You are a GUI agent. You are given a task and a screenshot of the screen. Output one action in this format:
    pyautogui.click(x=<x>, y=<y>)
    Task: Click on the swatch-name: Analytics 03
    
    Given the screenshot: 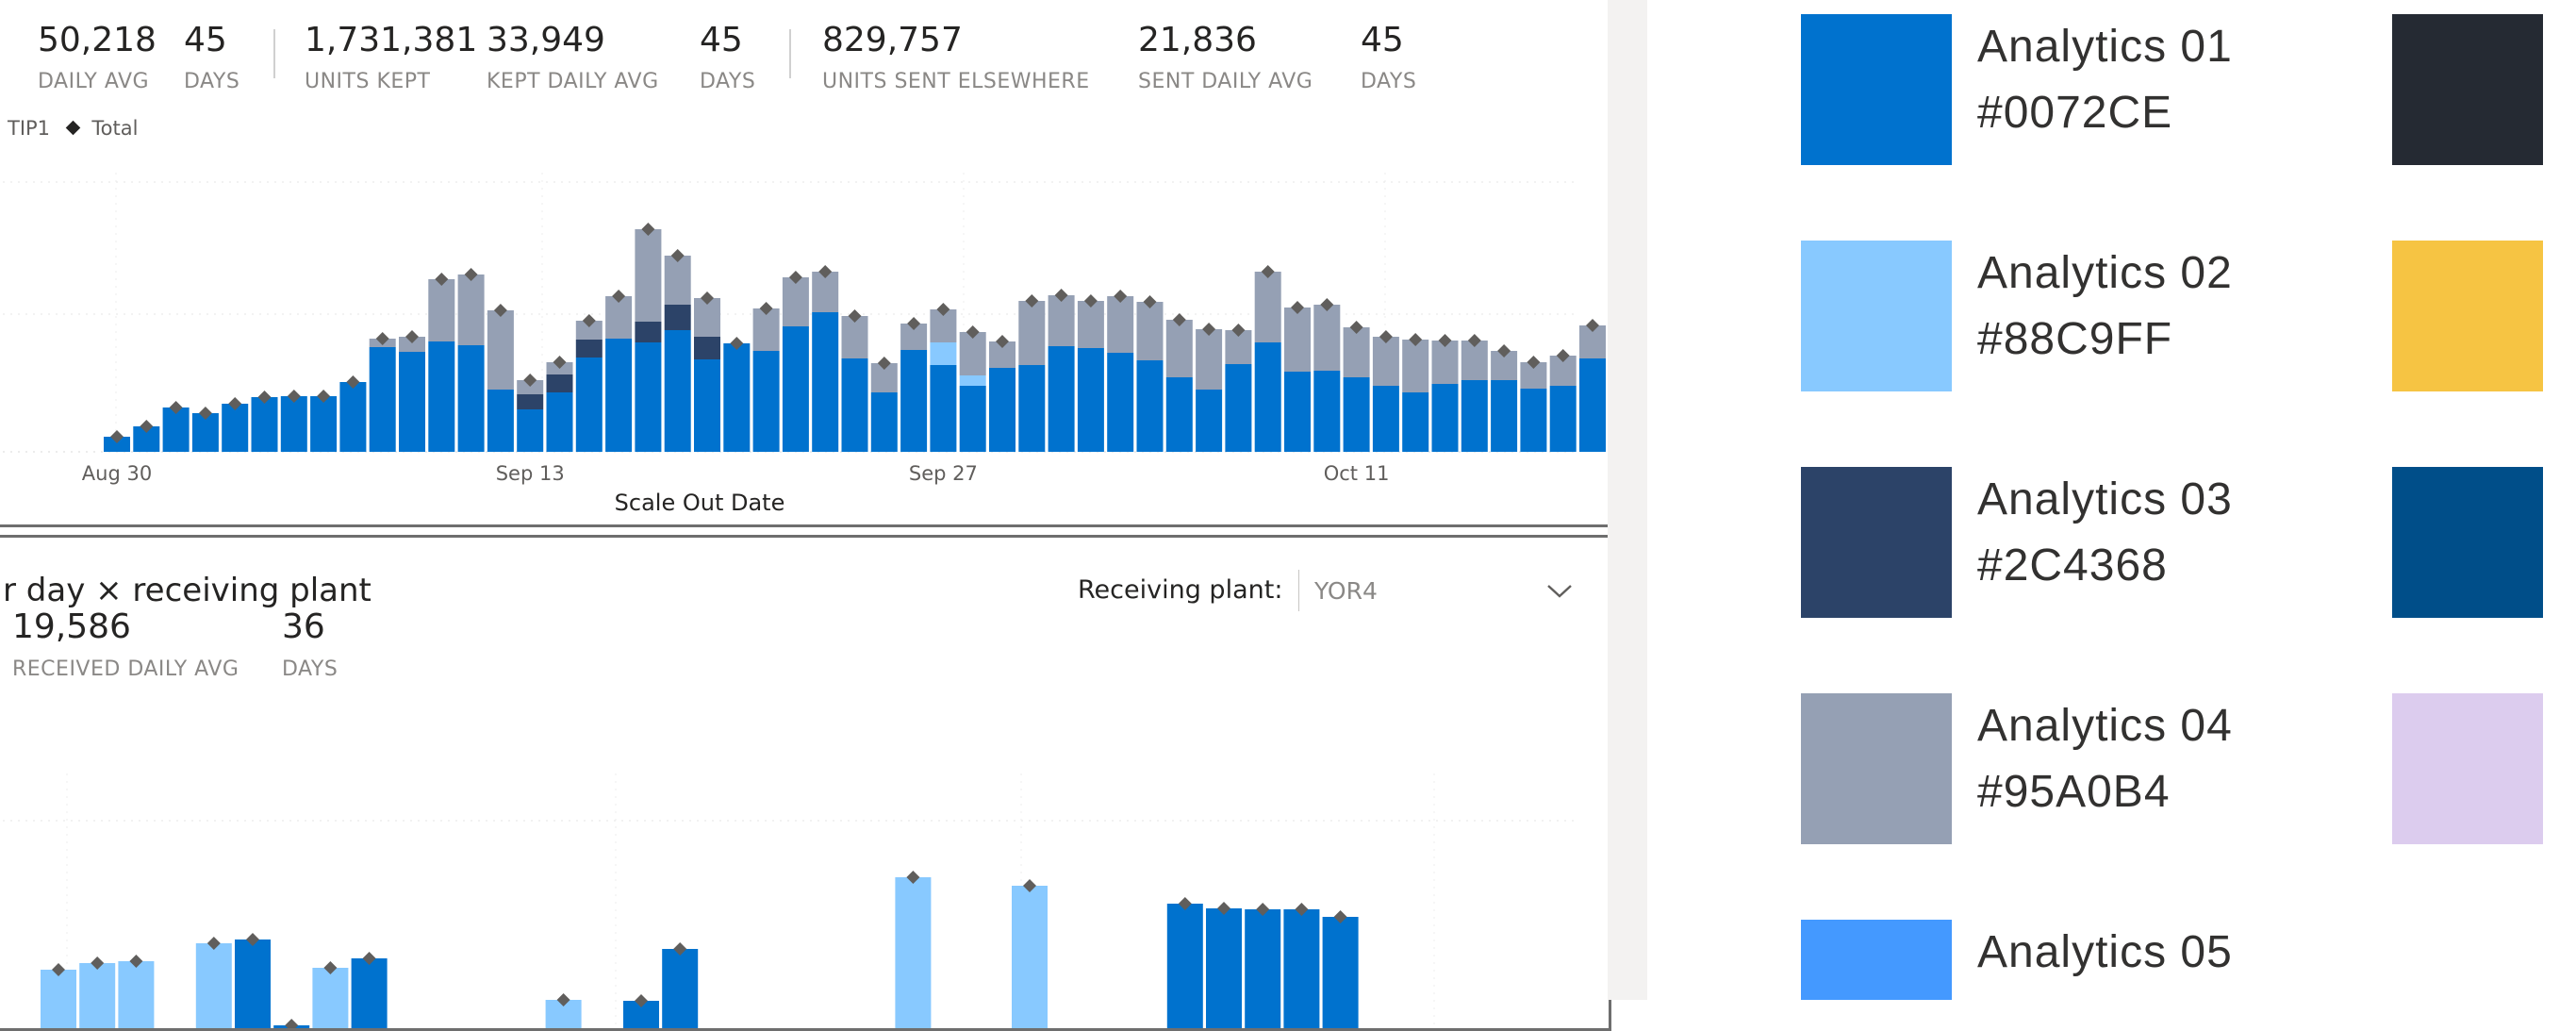 What is the action you would take?
    pyautogui.click(x=2105, y=499)
    